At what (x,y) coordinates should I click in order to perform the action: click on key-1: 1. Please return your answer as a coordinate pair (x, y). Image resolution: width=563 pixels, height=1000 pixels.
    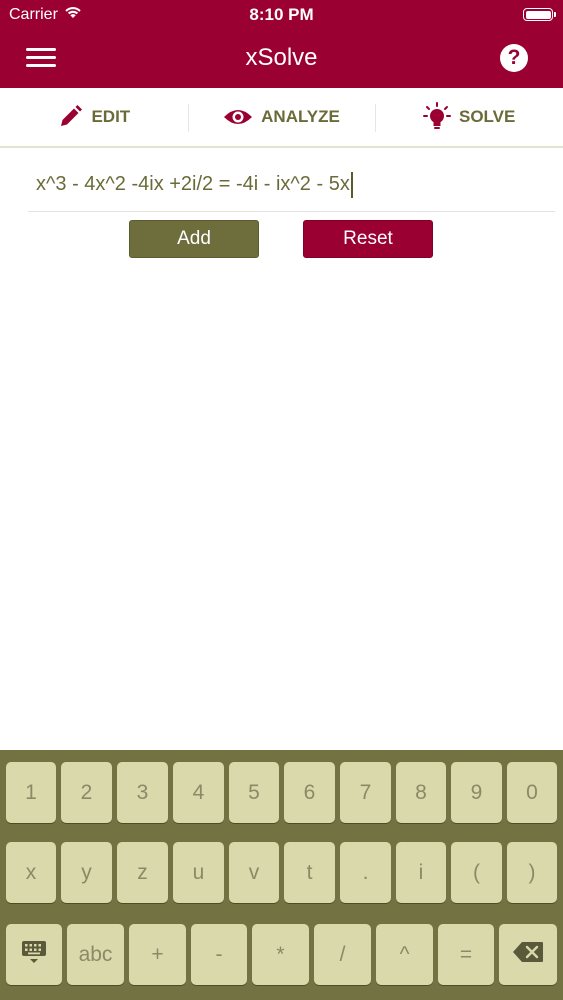
    Looking at the image, I should click on (31, 792).